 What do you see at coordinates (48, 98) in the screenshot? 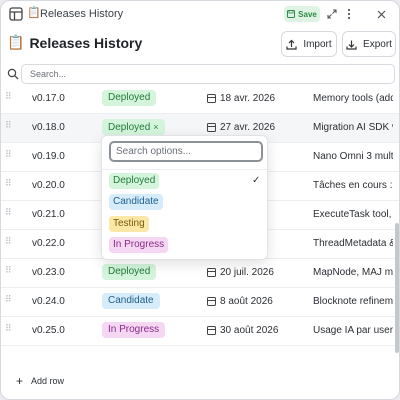
I see `version-cell: v0.17.0` at bounding box center [48, 98].